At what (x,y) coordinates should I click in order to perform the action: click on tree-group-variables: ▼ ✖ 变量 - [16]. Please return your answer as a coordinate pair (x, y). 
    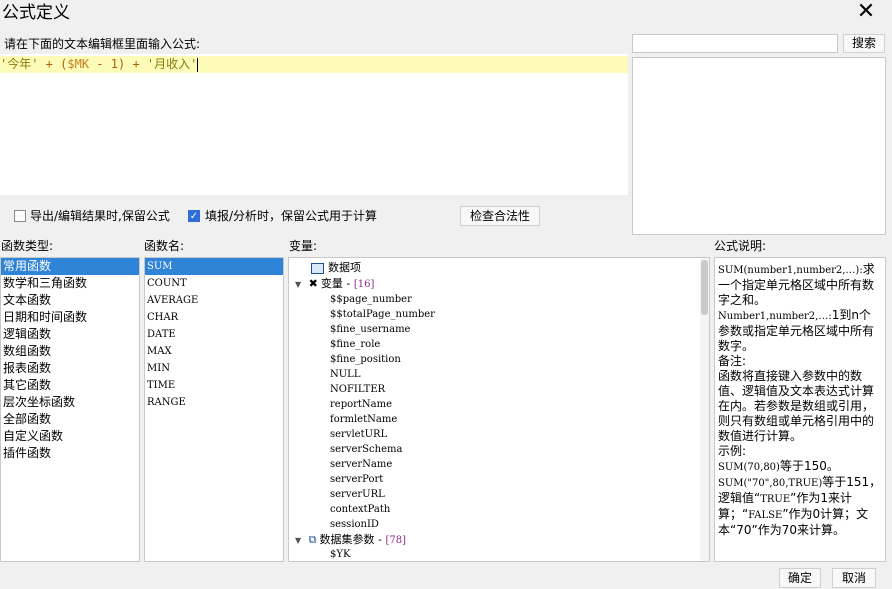
    Looking at the image, I should click on (334, 283).